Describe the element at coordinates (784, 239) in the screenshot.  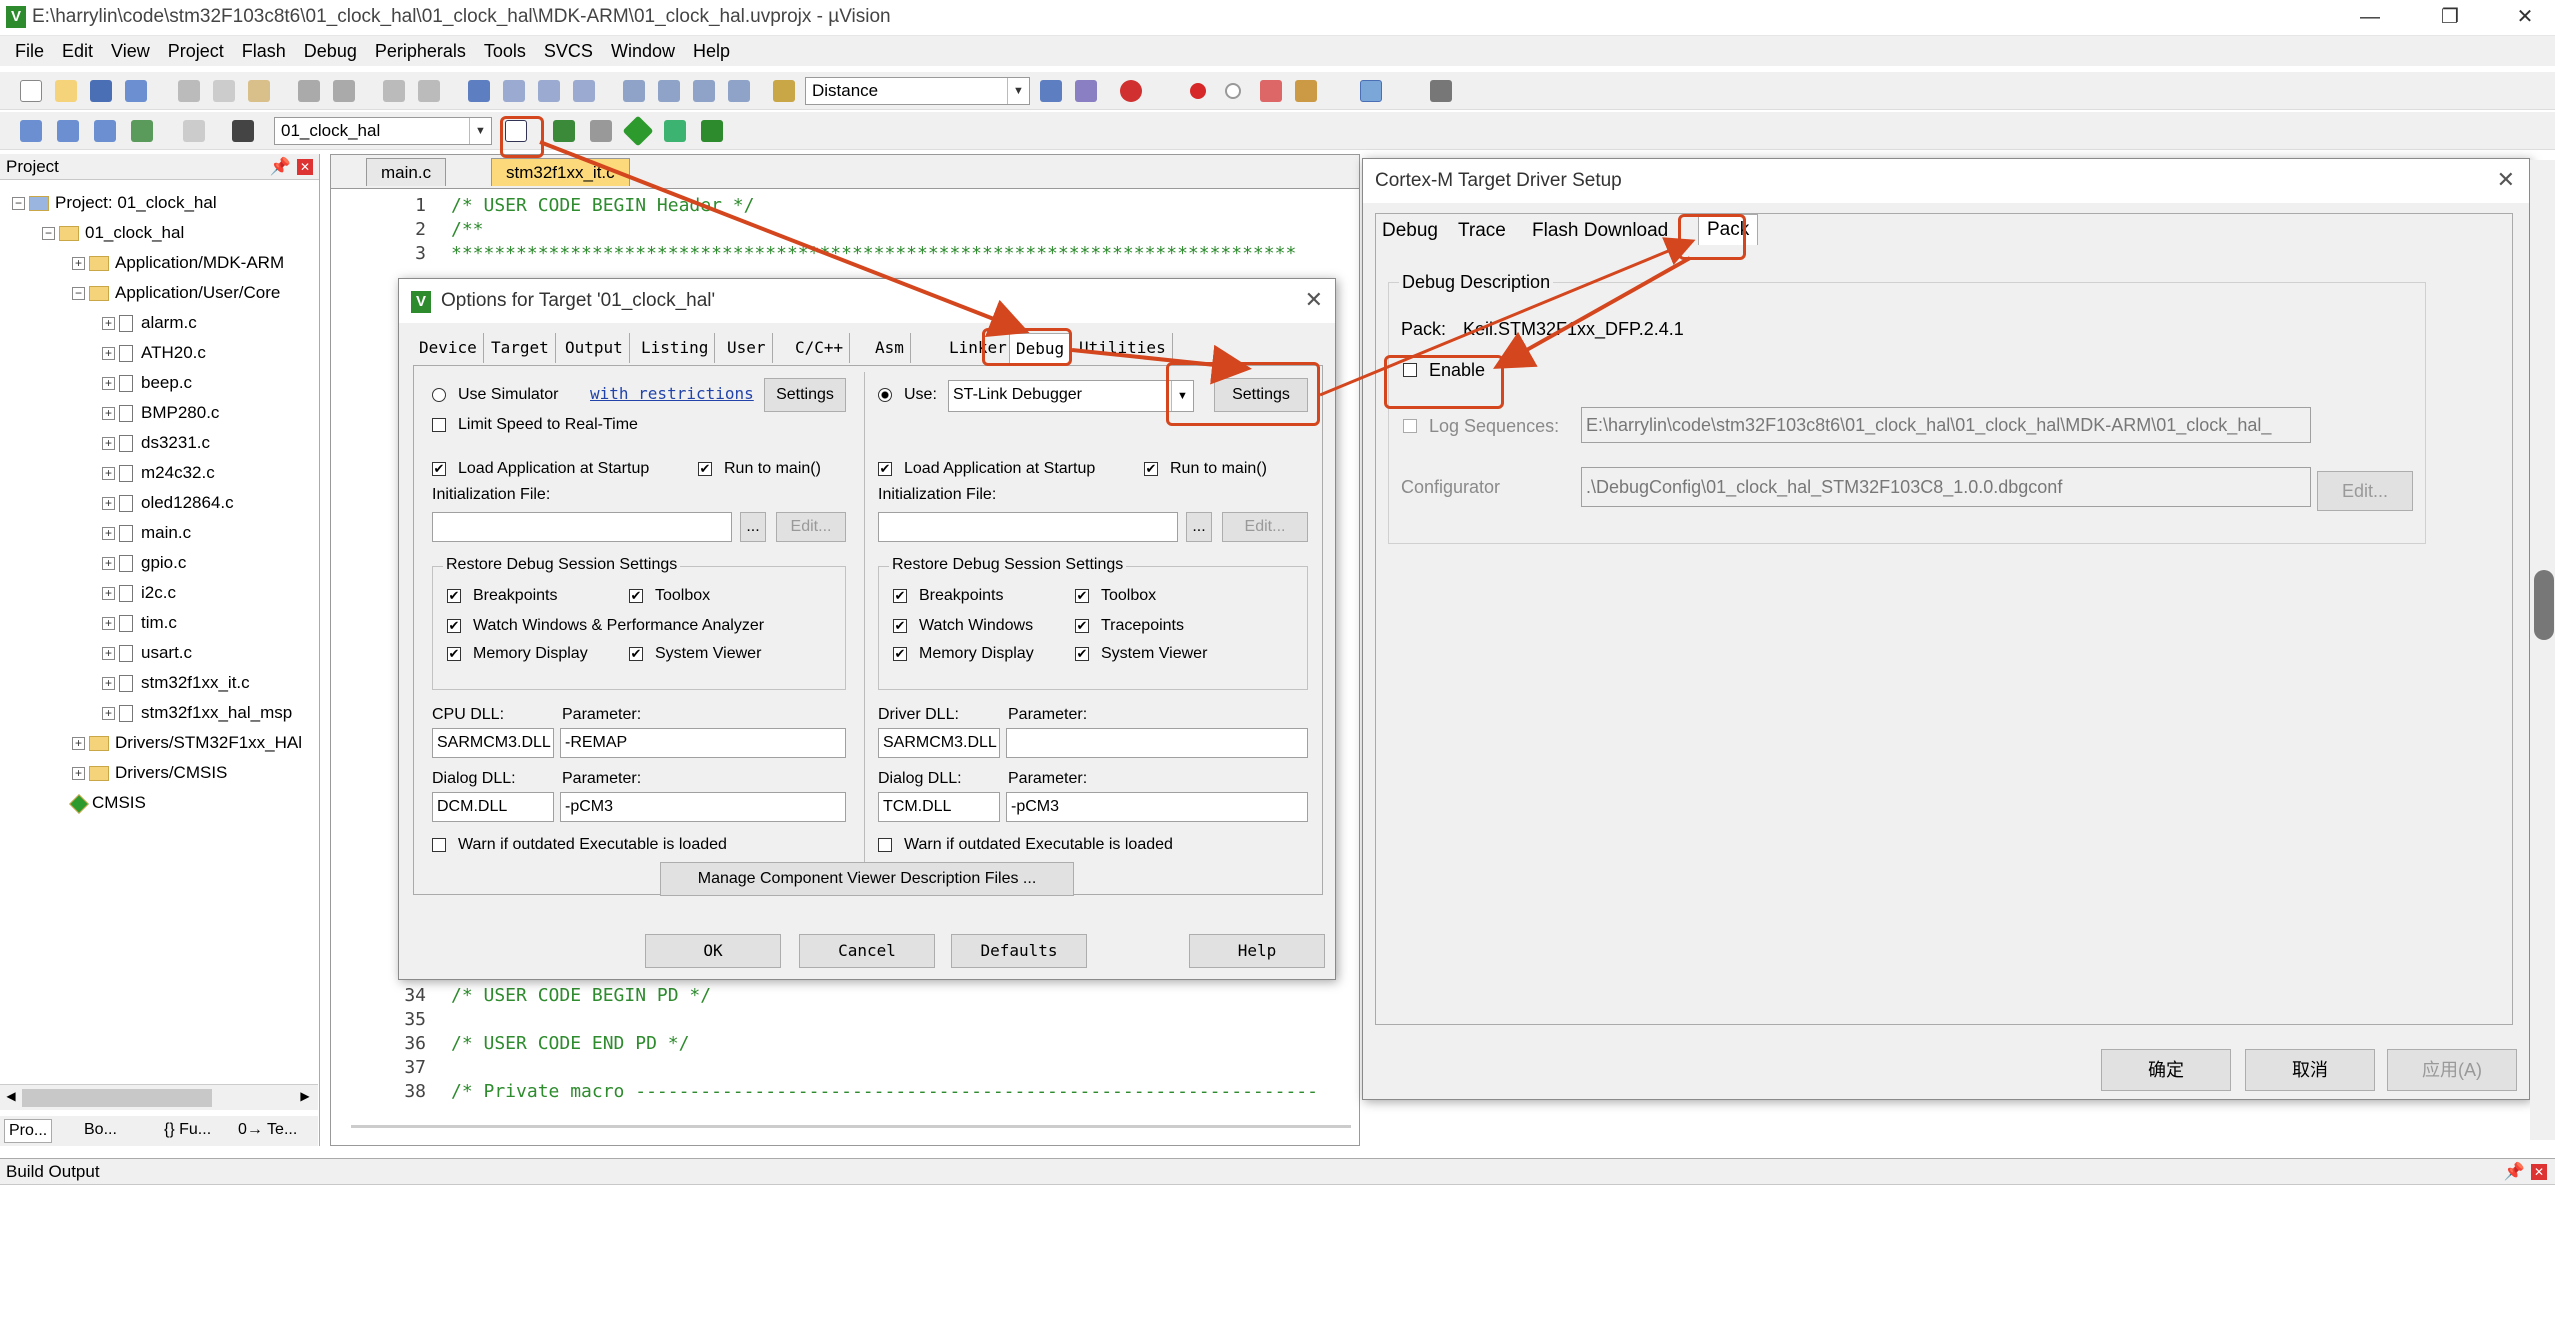
I see `arrow-to-debug-tab` at that location.